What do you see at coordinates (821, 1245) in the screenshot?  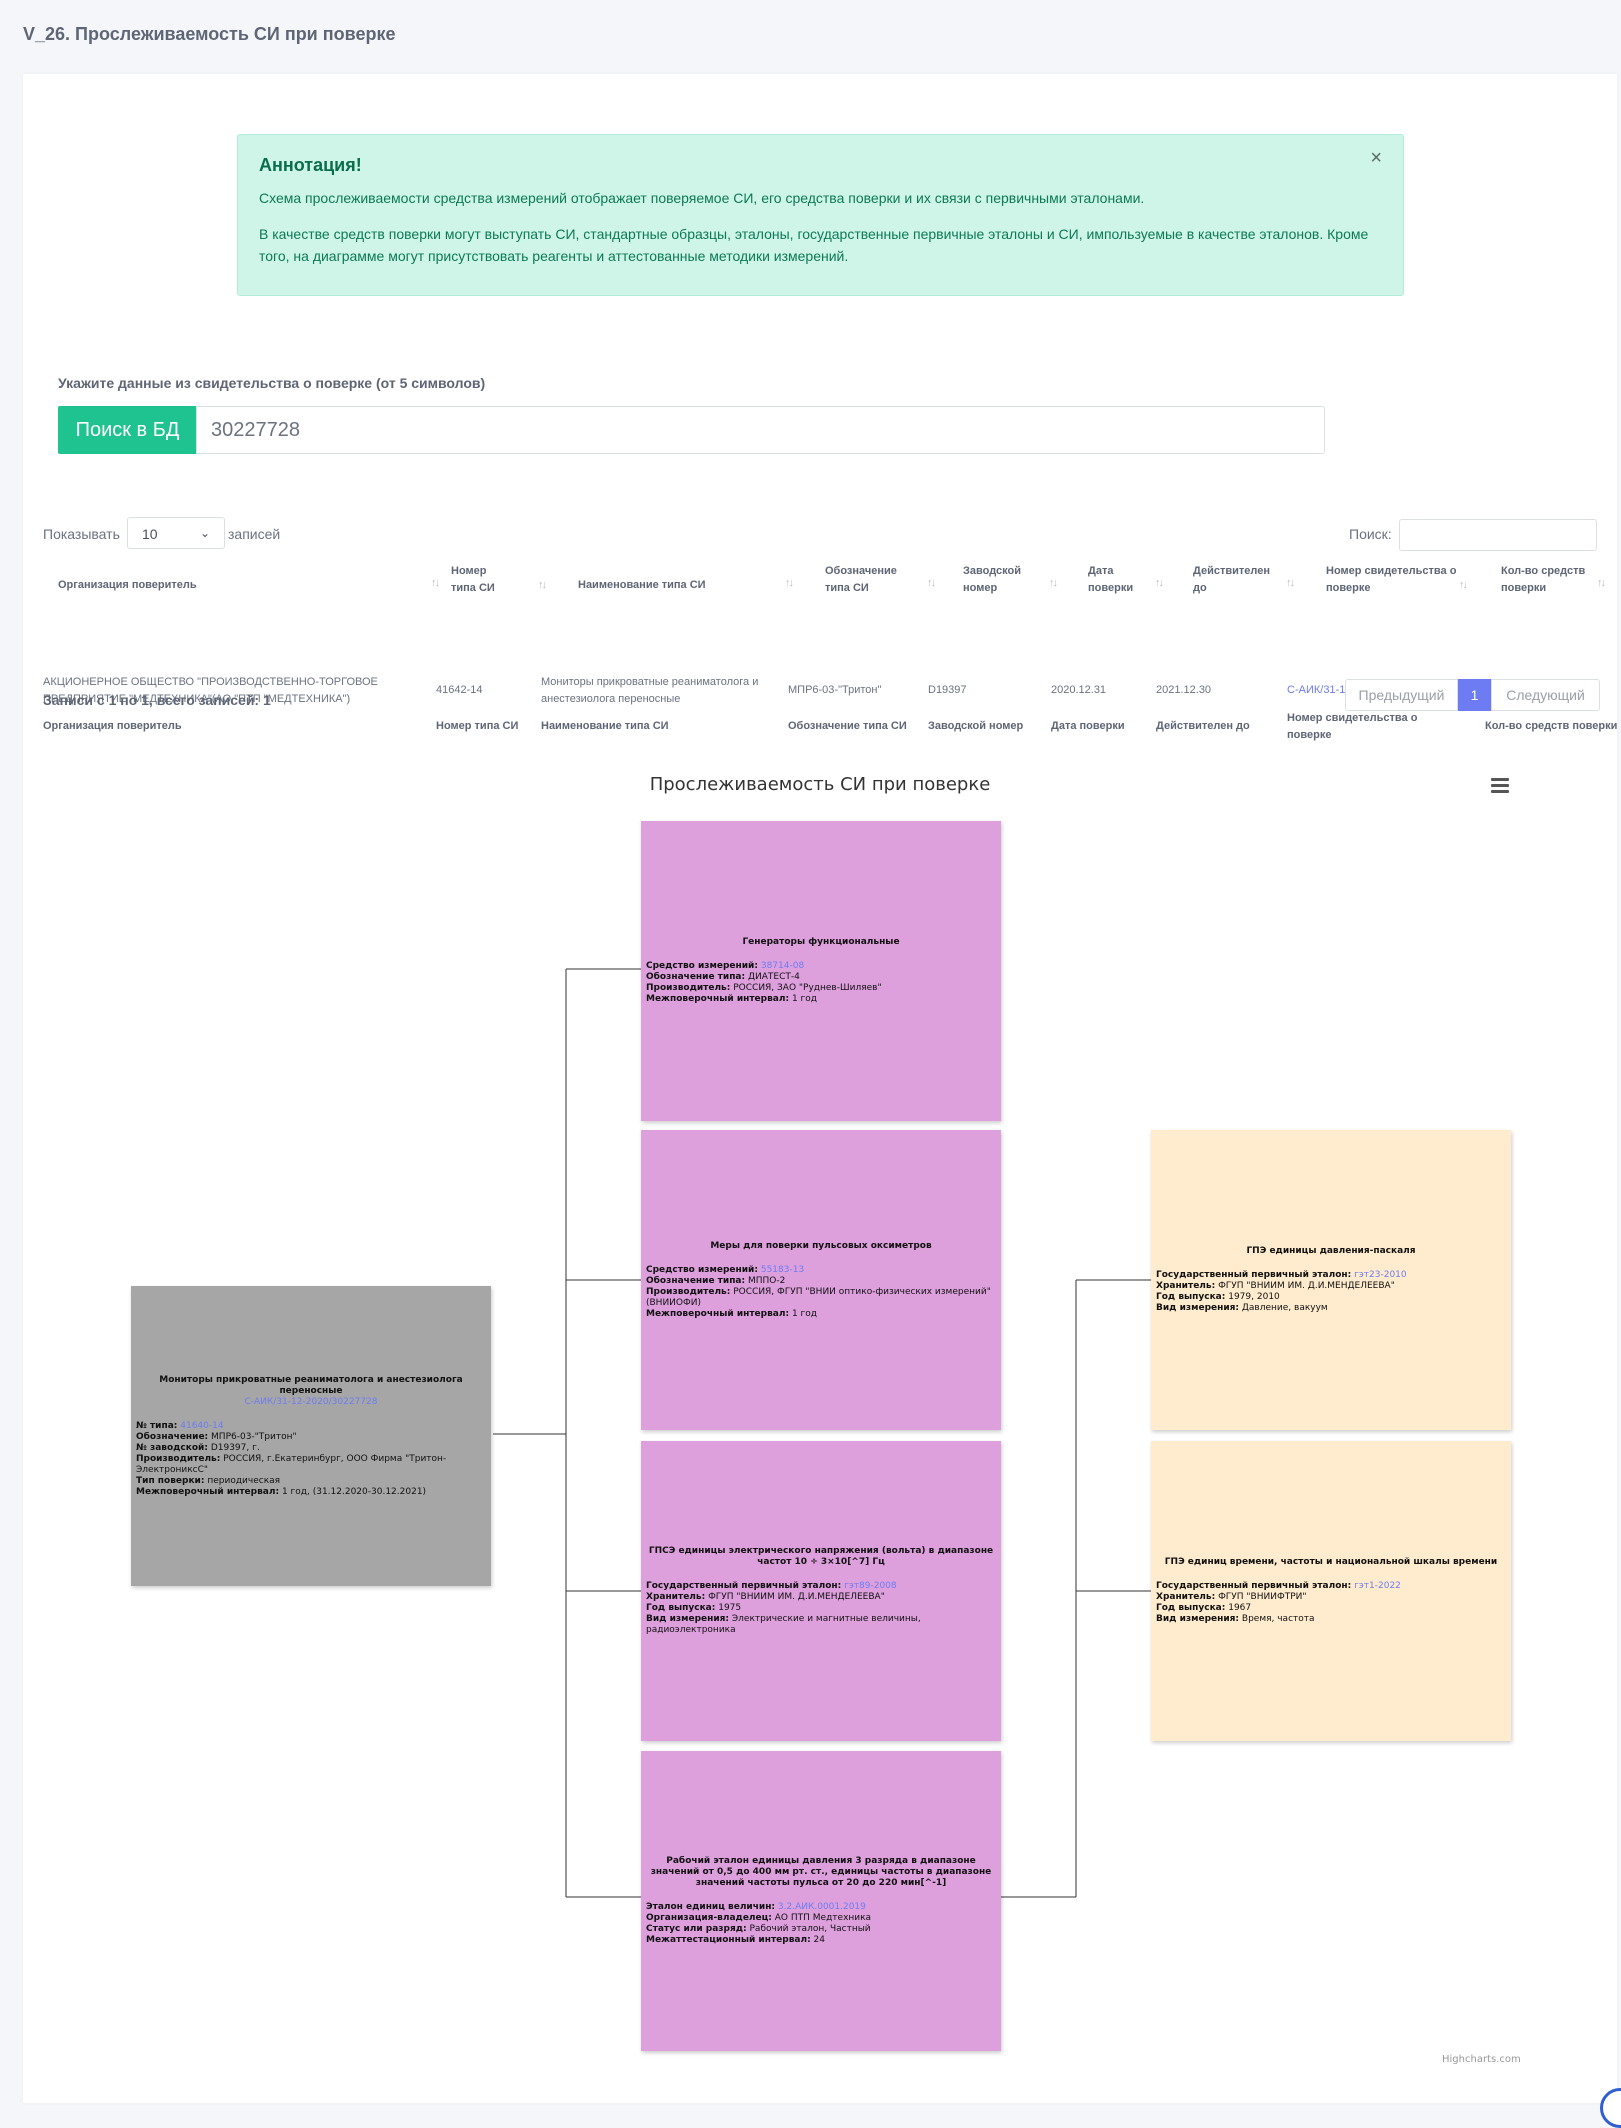 I see `node-title: Меры для поверки пульсовых оксиметров` at bounding box center [821, 1245].